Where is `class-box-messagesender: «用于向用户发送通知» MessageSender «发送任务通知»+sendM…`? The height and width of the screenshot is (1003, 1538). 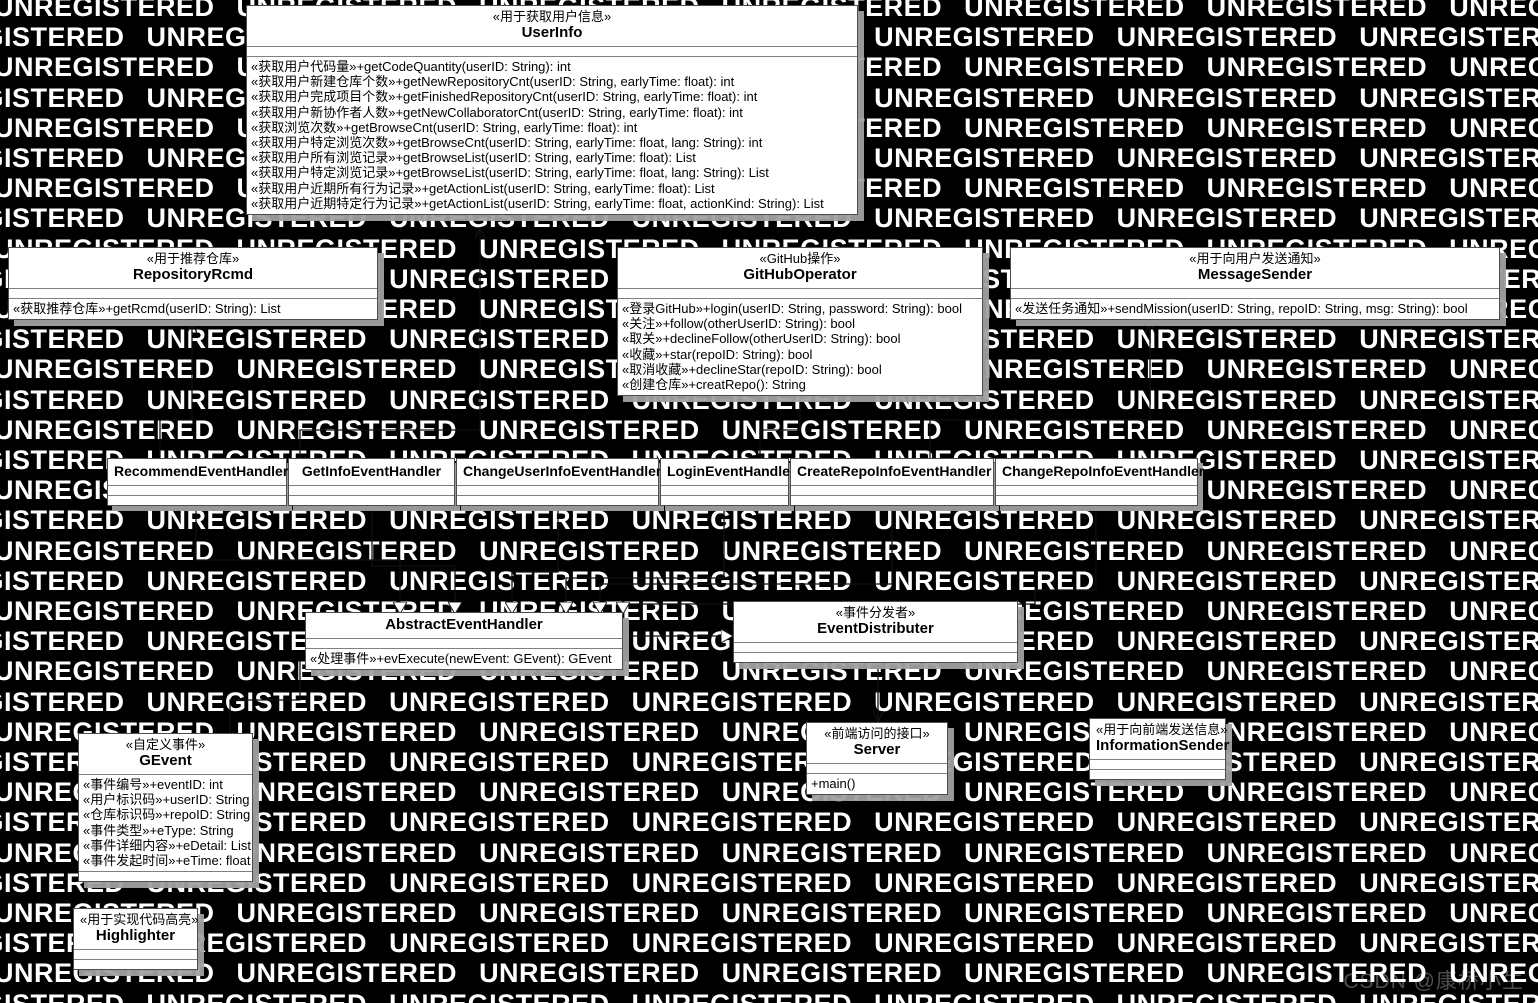
class-box-messagesender: «用于向用户发送通知» MessageSender «发送任务通知»+sendM… is located at coordinates (1255, 284).